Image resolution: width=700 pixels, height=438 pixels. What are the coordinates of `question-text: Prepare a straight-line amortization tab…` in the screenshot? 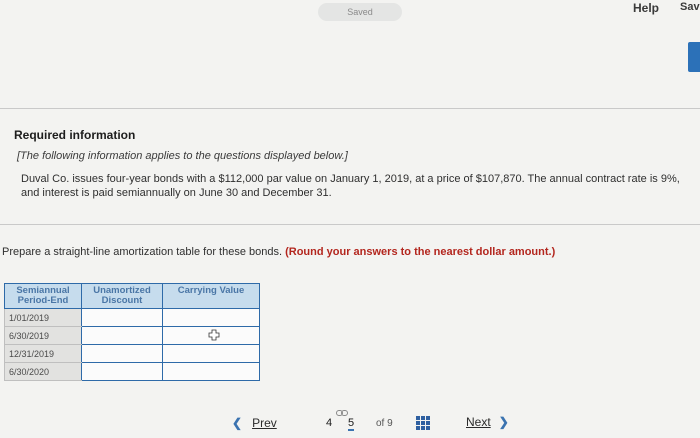 It's located at (142, 252).